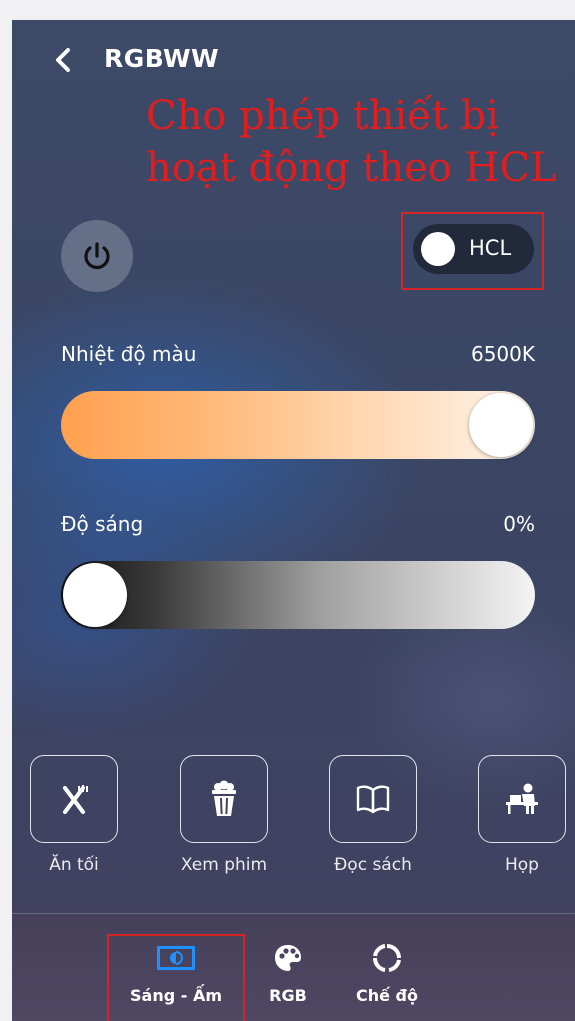 This screenshot has width=575, height=1021. Describe the element at coordinates (298, 425) in the screenshot. I see `color-temperature-slider` at that location.